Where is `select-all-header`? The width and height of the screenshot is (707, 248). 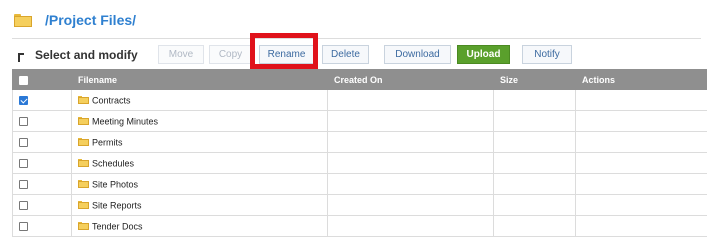 select-all-header is located at coordinates (42, 79).